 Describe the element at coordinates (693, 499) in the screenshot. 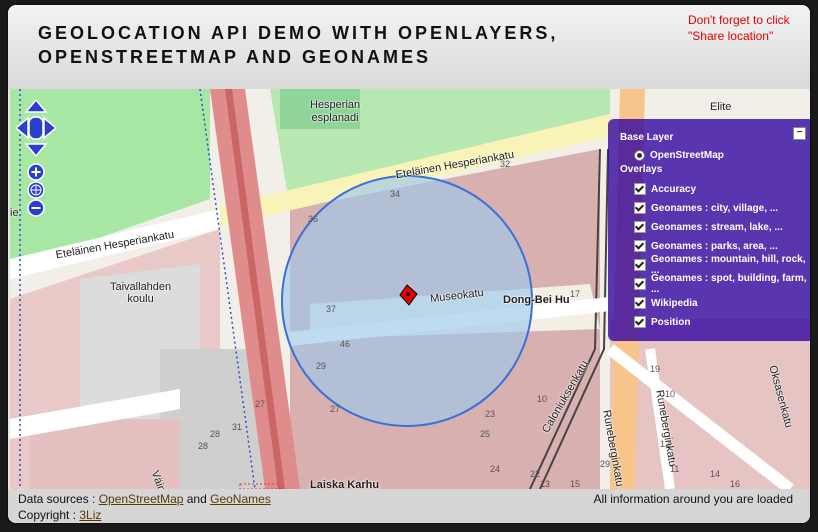

I see `load-status: All information around you are loaded` at that location.